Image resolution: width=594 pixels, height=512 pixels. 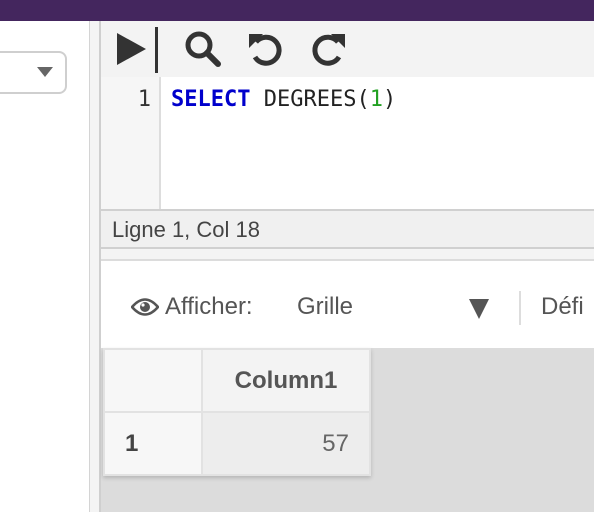 I want to click on editor-toolbar, so click(x=347, y=49).